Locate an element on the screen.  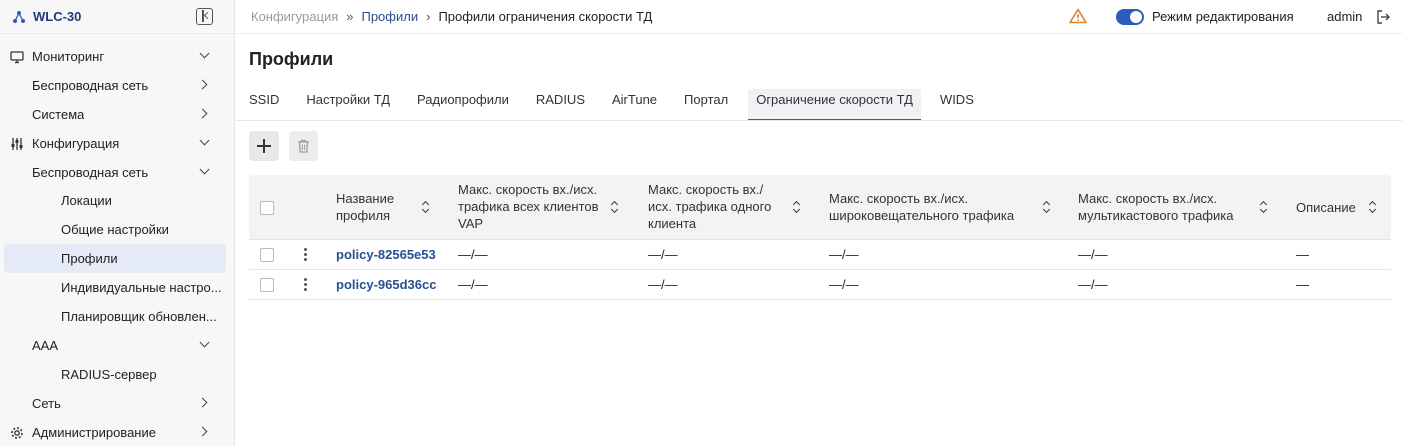
page-title: Профили is located at coordinates (291, 59).